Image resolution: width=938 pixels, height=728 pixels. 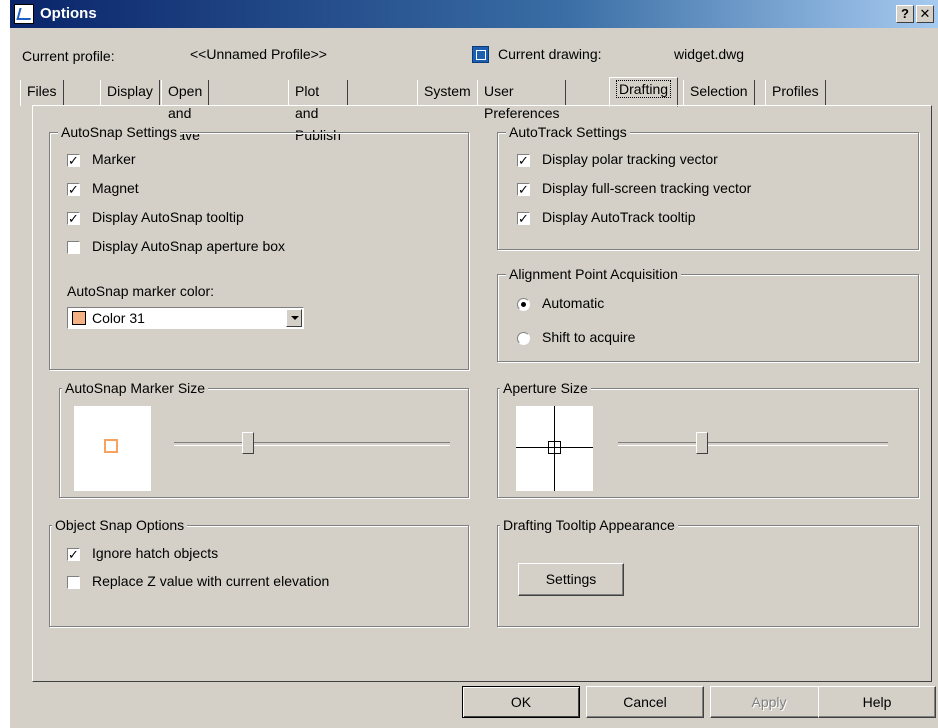 What do you see at coordinates (523, 160) in the screenshot?
I see `polar-tracking-checkbox: ✓` at bounding box center [523, 160].